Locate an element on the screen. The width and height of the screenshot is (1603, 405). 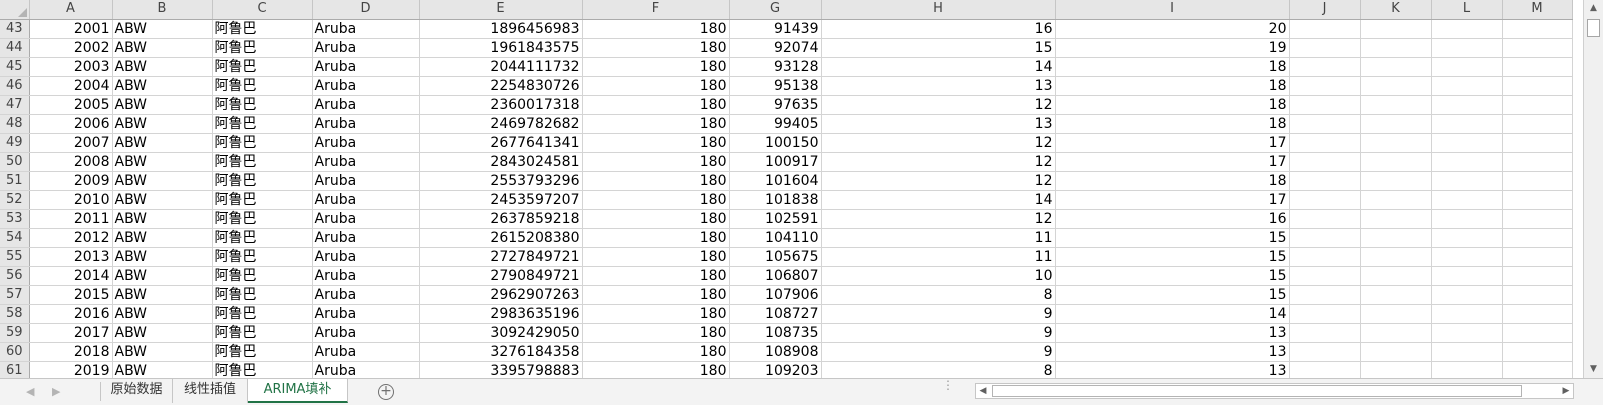
cell-g: 100917 is located at coordinates (775, 162).